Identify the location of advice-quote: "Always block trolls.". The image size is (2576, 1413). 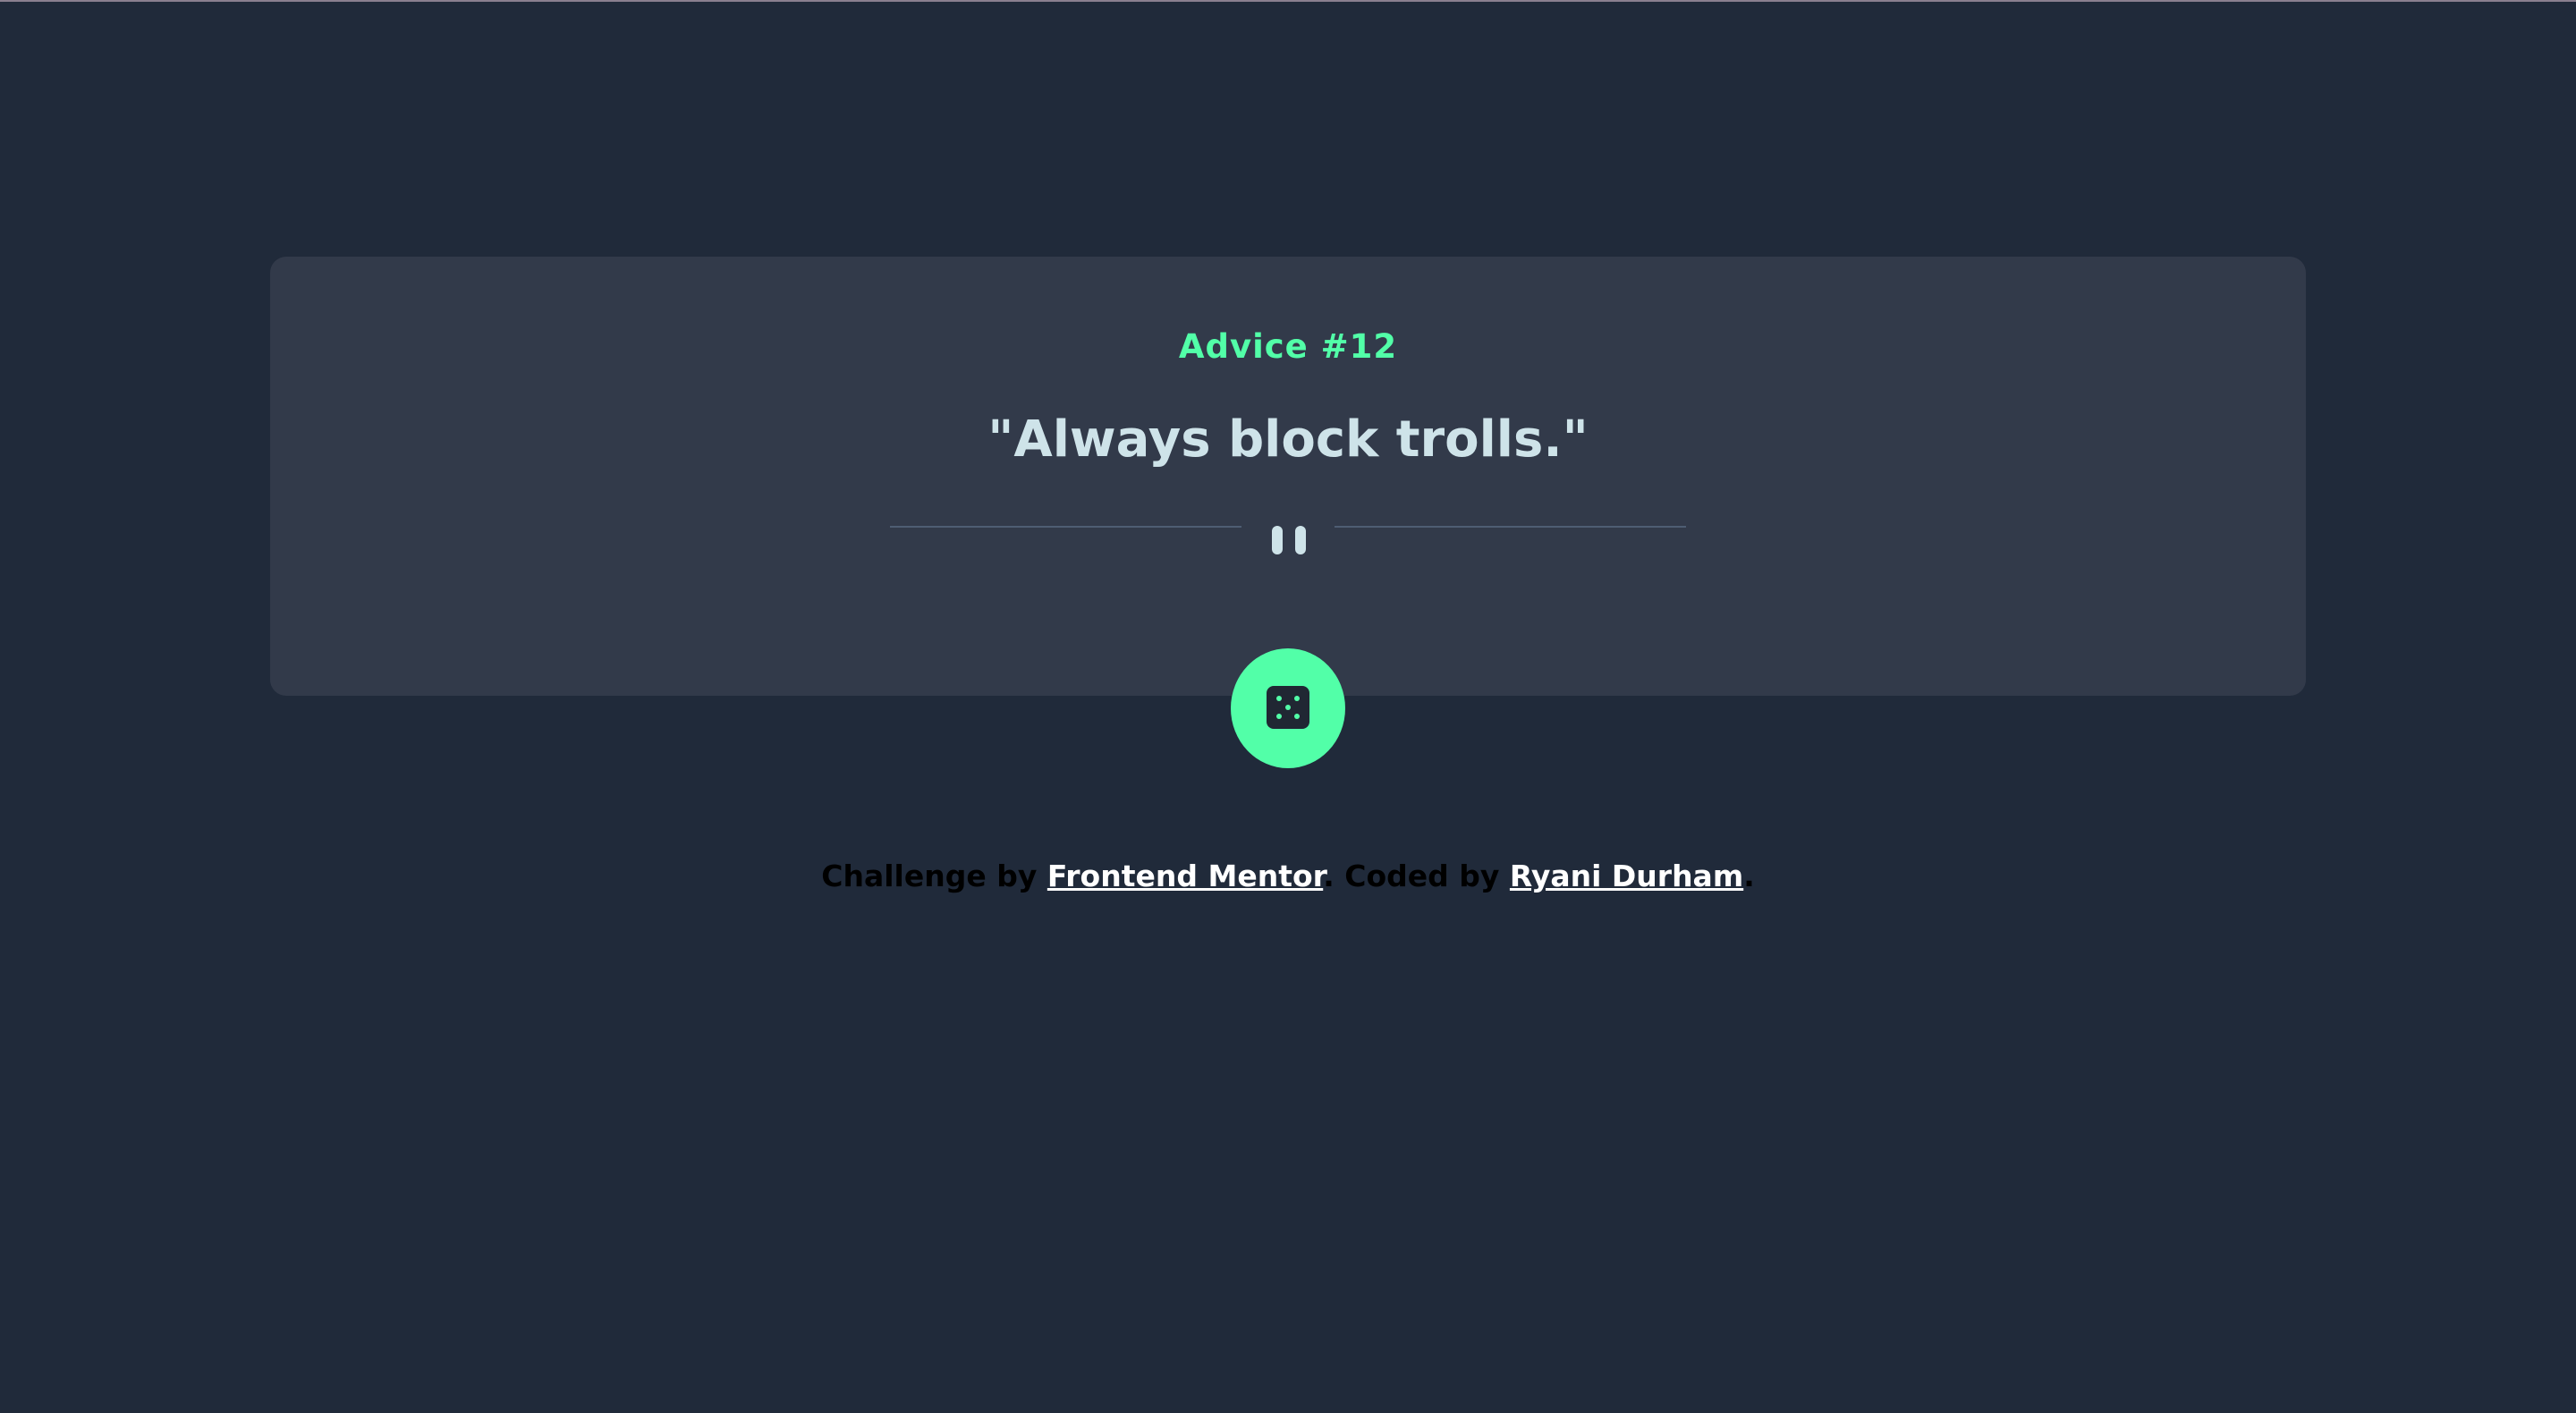
(1288, 439).